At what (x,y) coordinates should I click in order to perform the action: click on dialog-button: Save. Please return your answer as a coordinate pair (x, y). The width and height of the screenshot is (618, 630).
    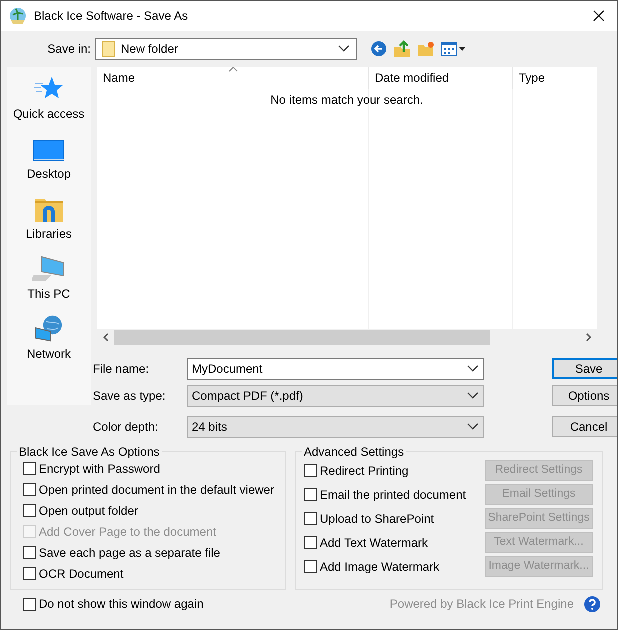
    Looking at the image, I should click on (584, 368).